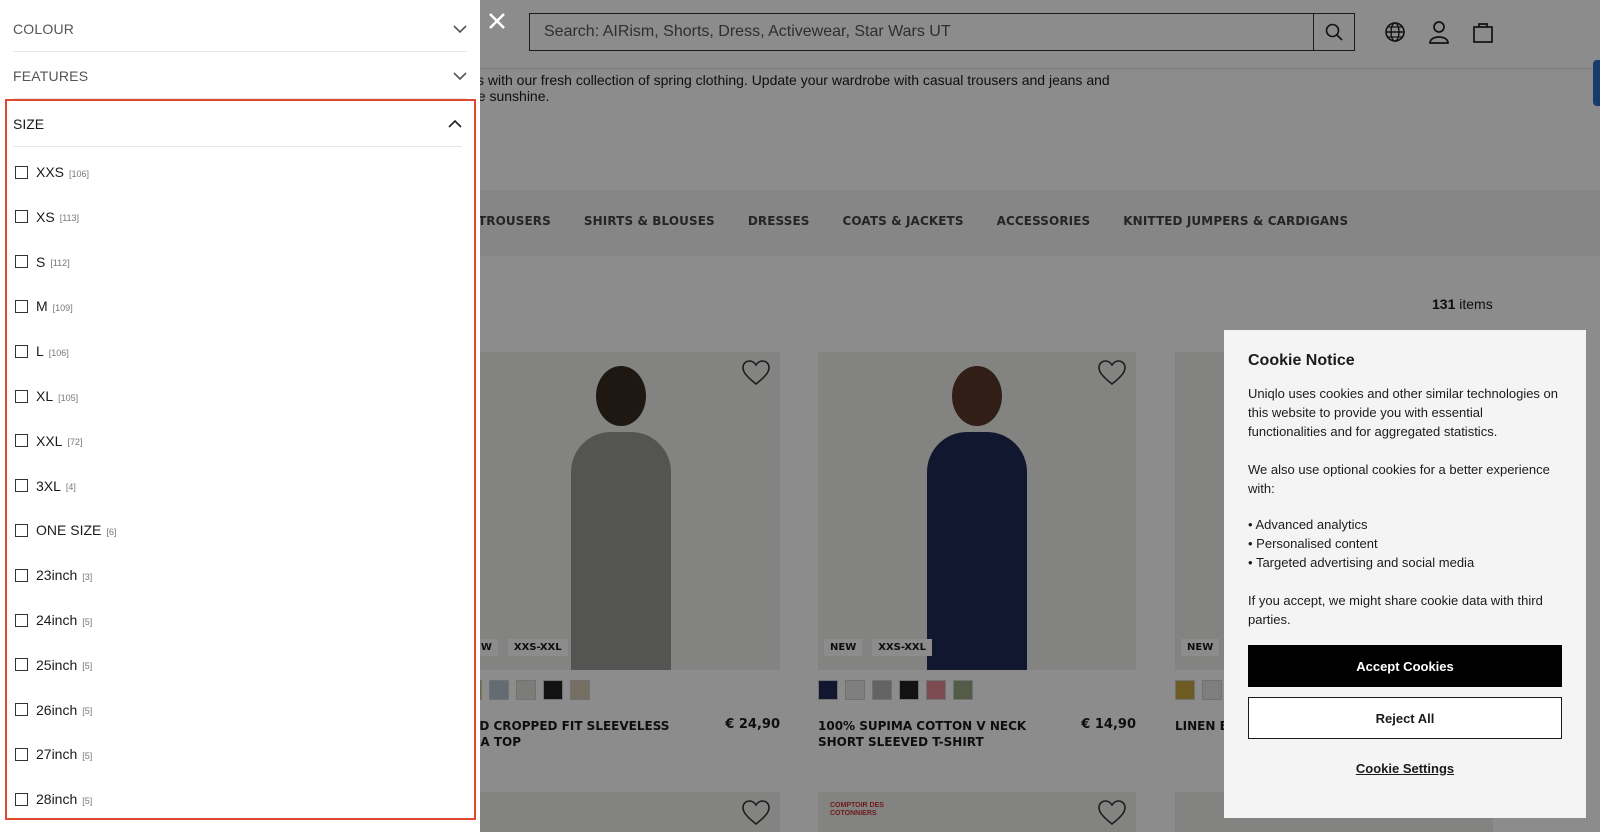 Image resolution: width=1600 pixels, height=832 pixels. I want to click on size-option: 26inch [5], so click(53, 710).